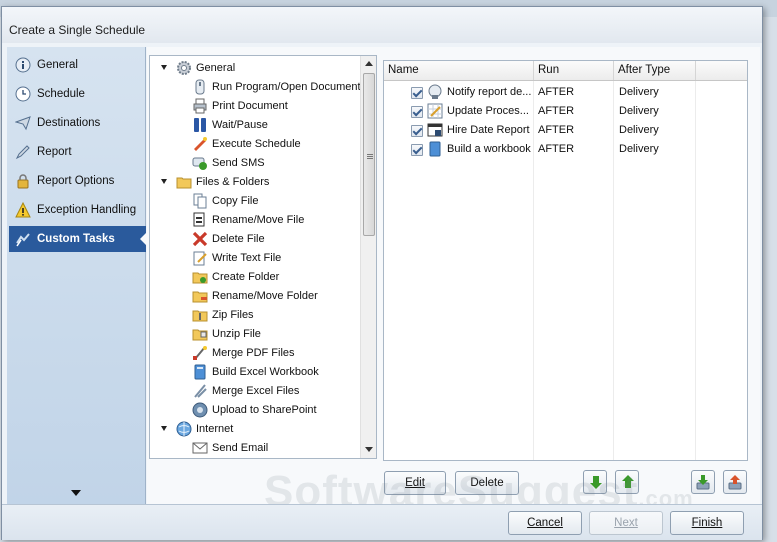 The image size is (777, 542). Describe the element at coordinates (369, 449) in the screenshot. I see `scroll-down-icon` at that location.